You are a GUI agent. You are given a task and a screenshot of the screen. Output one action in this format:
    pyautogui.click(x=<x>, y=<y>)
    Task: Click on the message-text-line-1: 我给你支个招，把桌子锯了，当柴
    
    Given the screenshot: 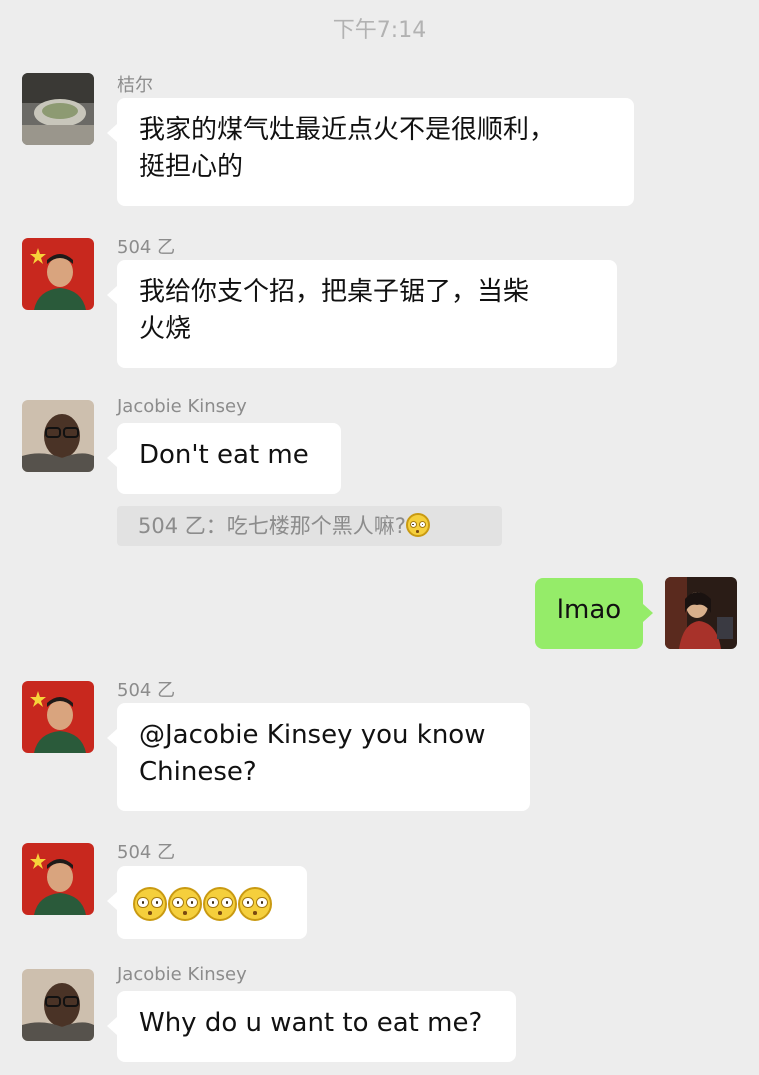 What is the action you would take?
    pyautogui.click(x=334, y=292)
    